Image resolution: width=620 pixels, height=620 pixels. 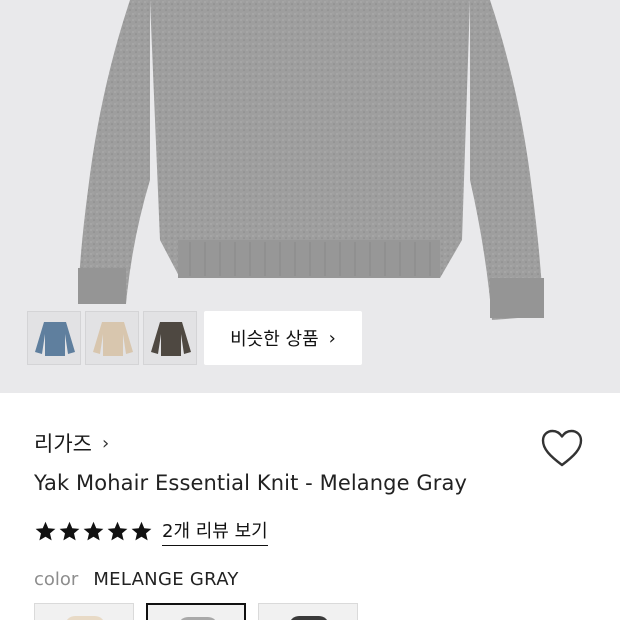 I want to click on swatch-charcoal, so click(x=308, y=611).